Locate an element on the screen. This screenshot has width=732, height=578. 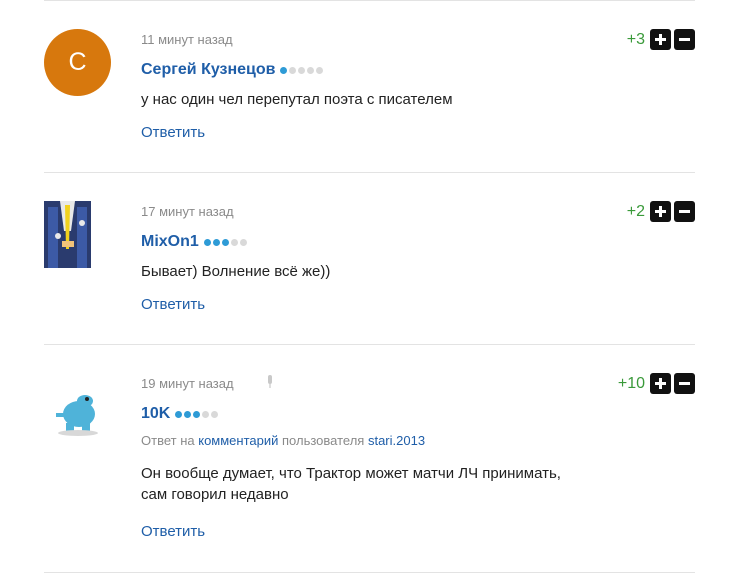
author-name: 10K is located at coordinates (155, 414).